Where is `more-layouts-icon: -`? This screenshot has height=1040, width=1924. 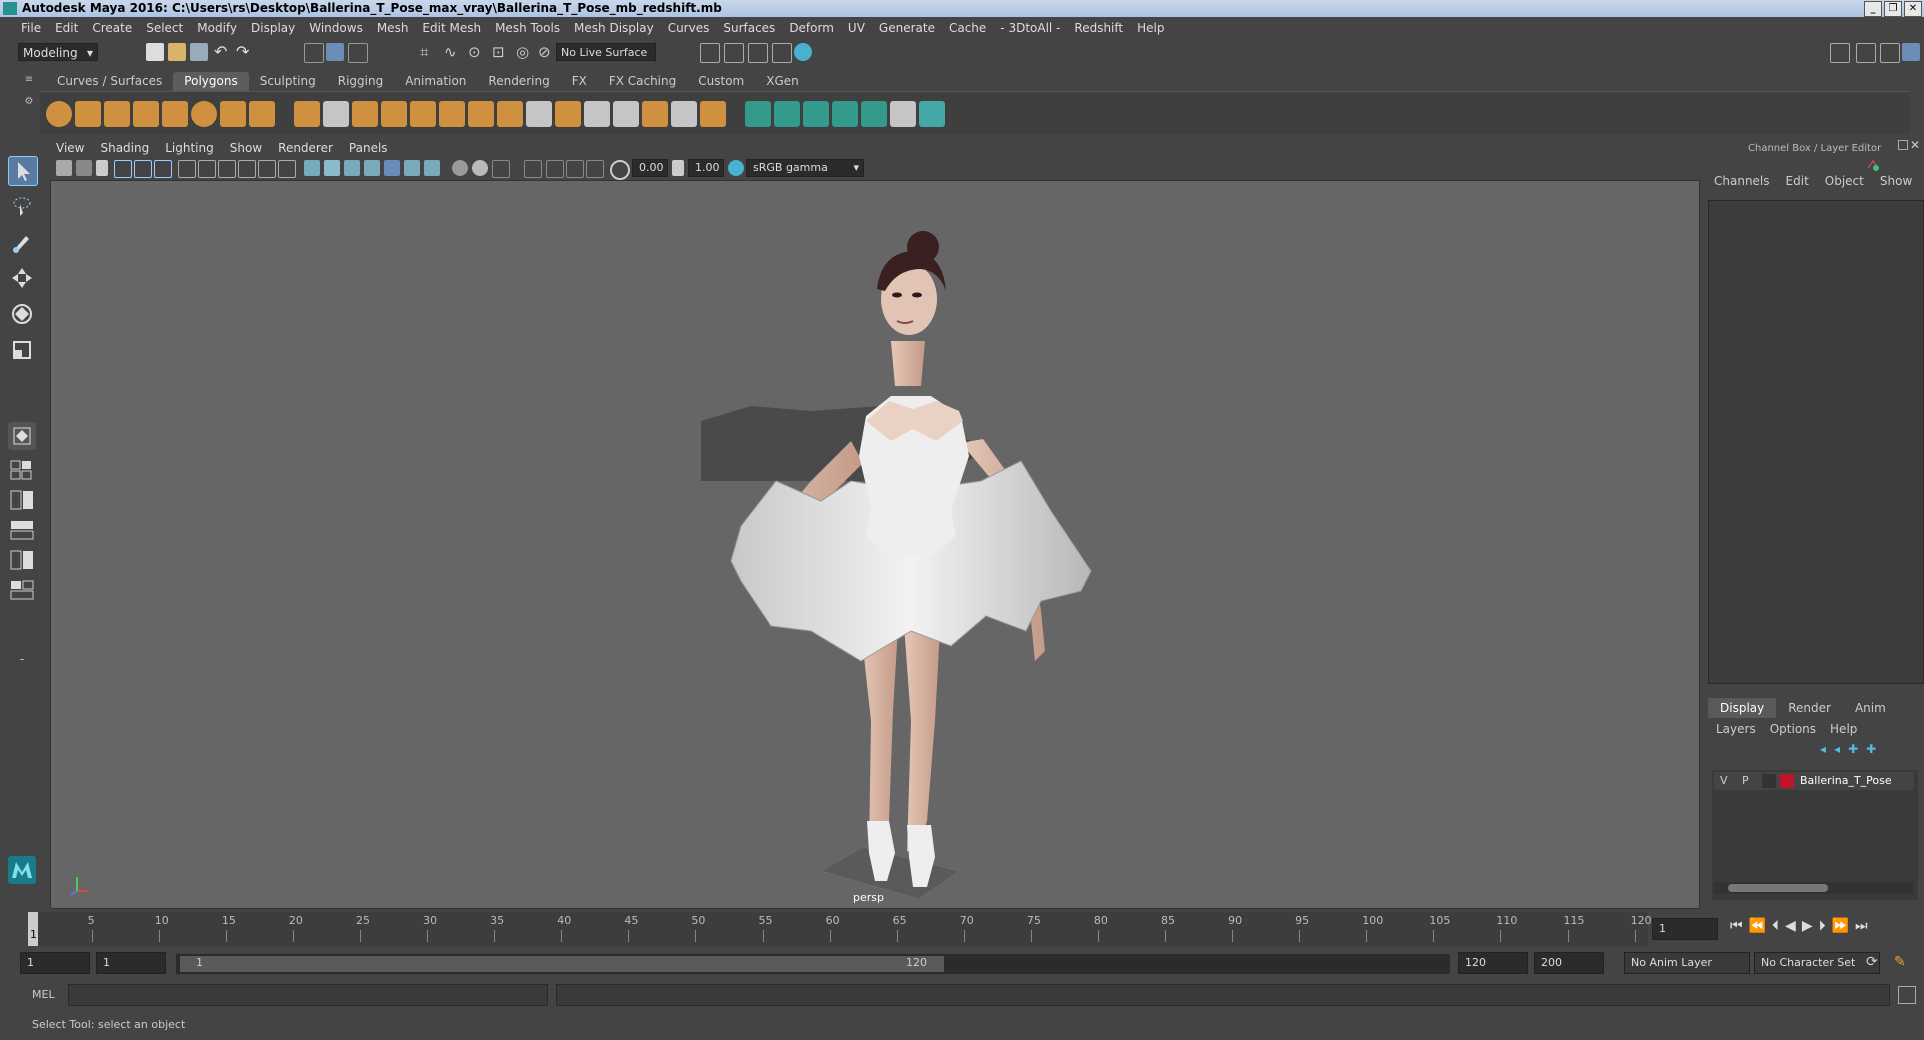
more-layouts-icon: - is located at coordinates (22, 662).